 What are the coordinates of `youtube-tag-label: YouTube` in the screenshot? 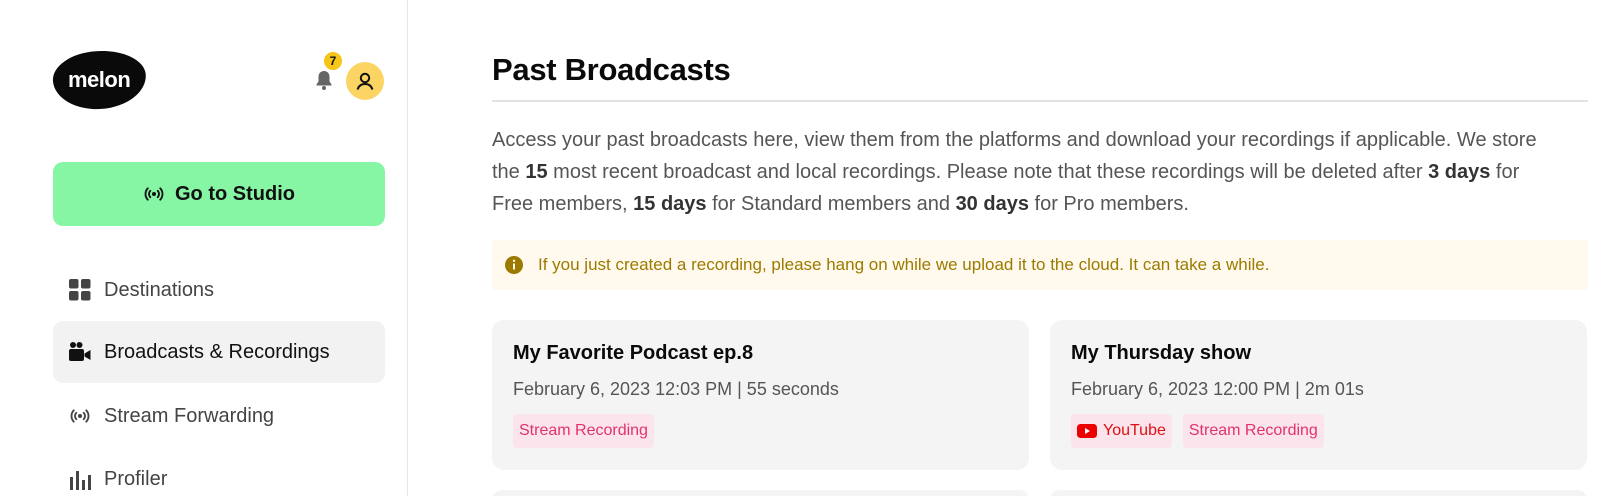 It's located at (1134, 430).